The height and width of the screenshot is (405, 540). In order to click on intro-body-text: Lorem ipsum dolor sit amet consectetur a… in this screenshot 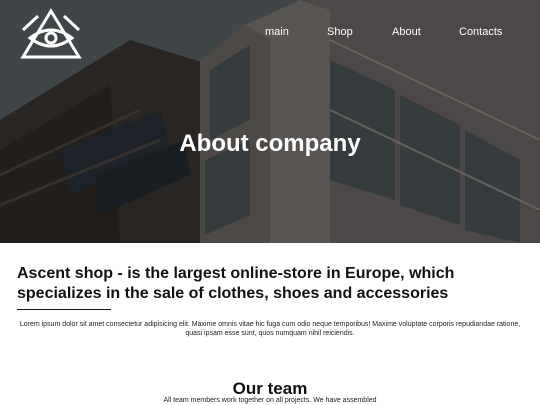, I will do `click(270, 329)`.